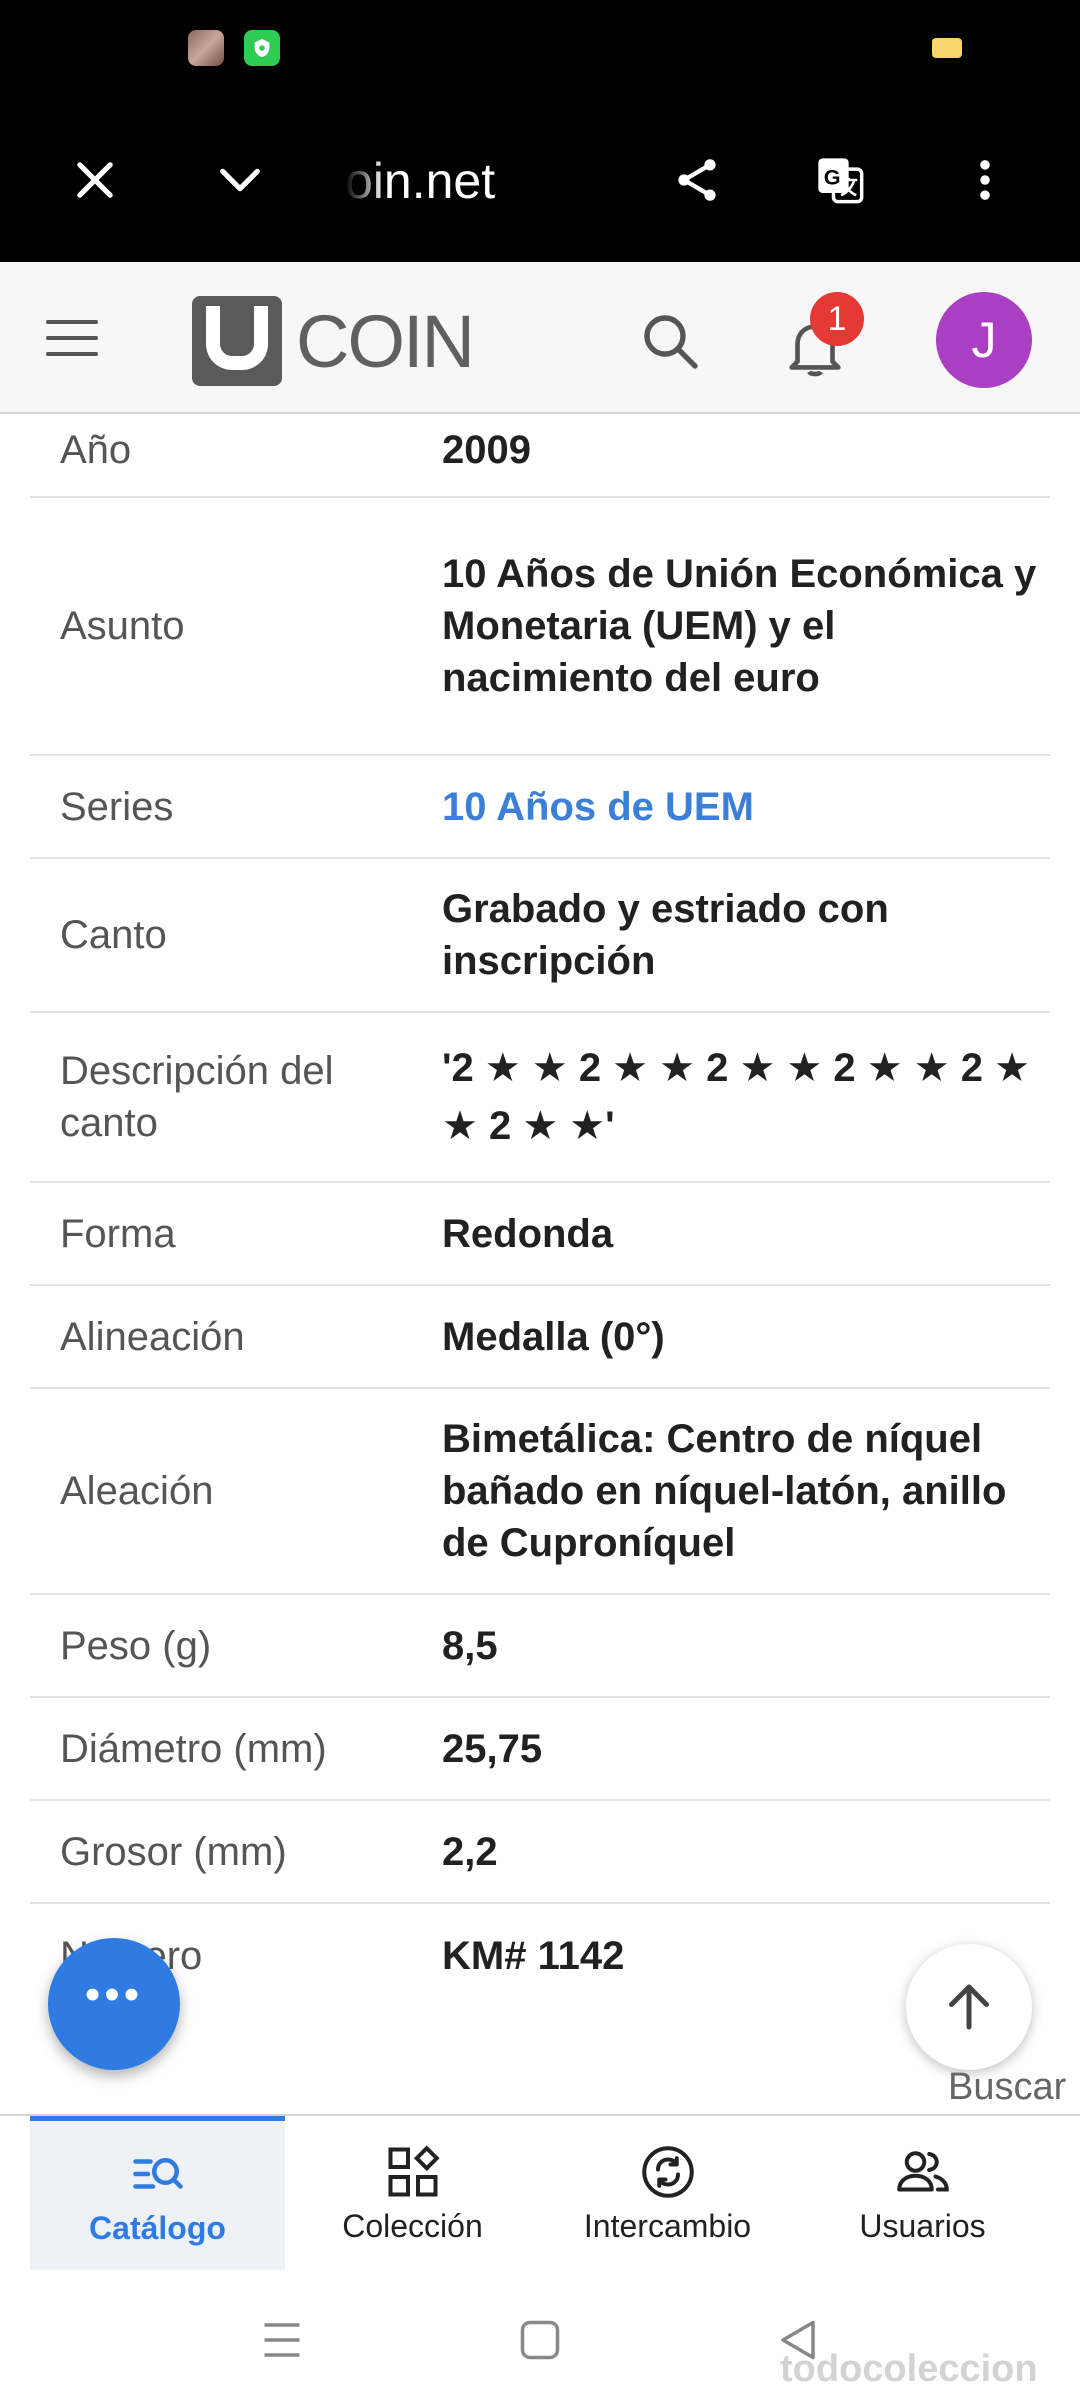  What do you see at coordinates (157, 2193) in the screenshot?
I see `nav-catalog: Catálogo` at bounding box center [157, 2193].